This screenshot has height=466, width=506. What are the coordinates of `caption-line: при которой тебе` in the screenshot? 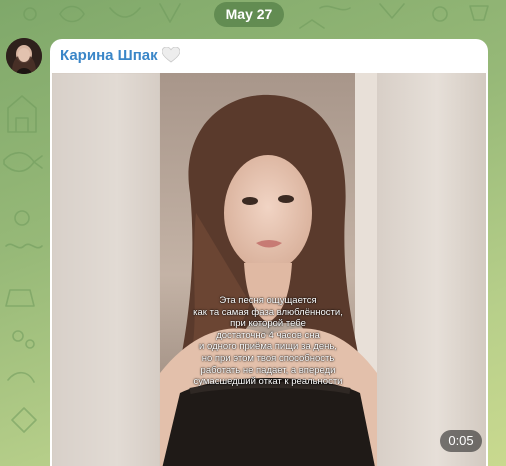 It's located at (268, 324).